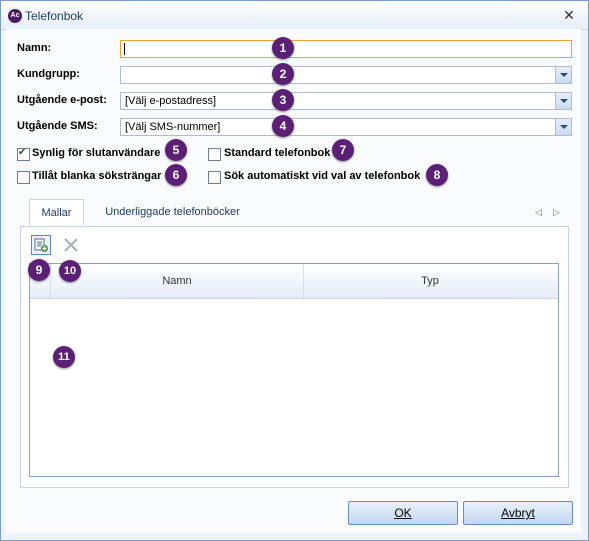 The image size is (589, 541). I want to click on cancel-label: Avbryt, so click(518, 513).